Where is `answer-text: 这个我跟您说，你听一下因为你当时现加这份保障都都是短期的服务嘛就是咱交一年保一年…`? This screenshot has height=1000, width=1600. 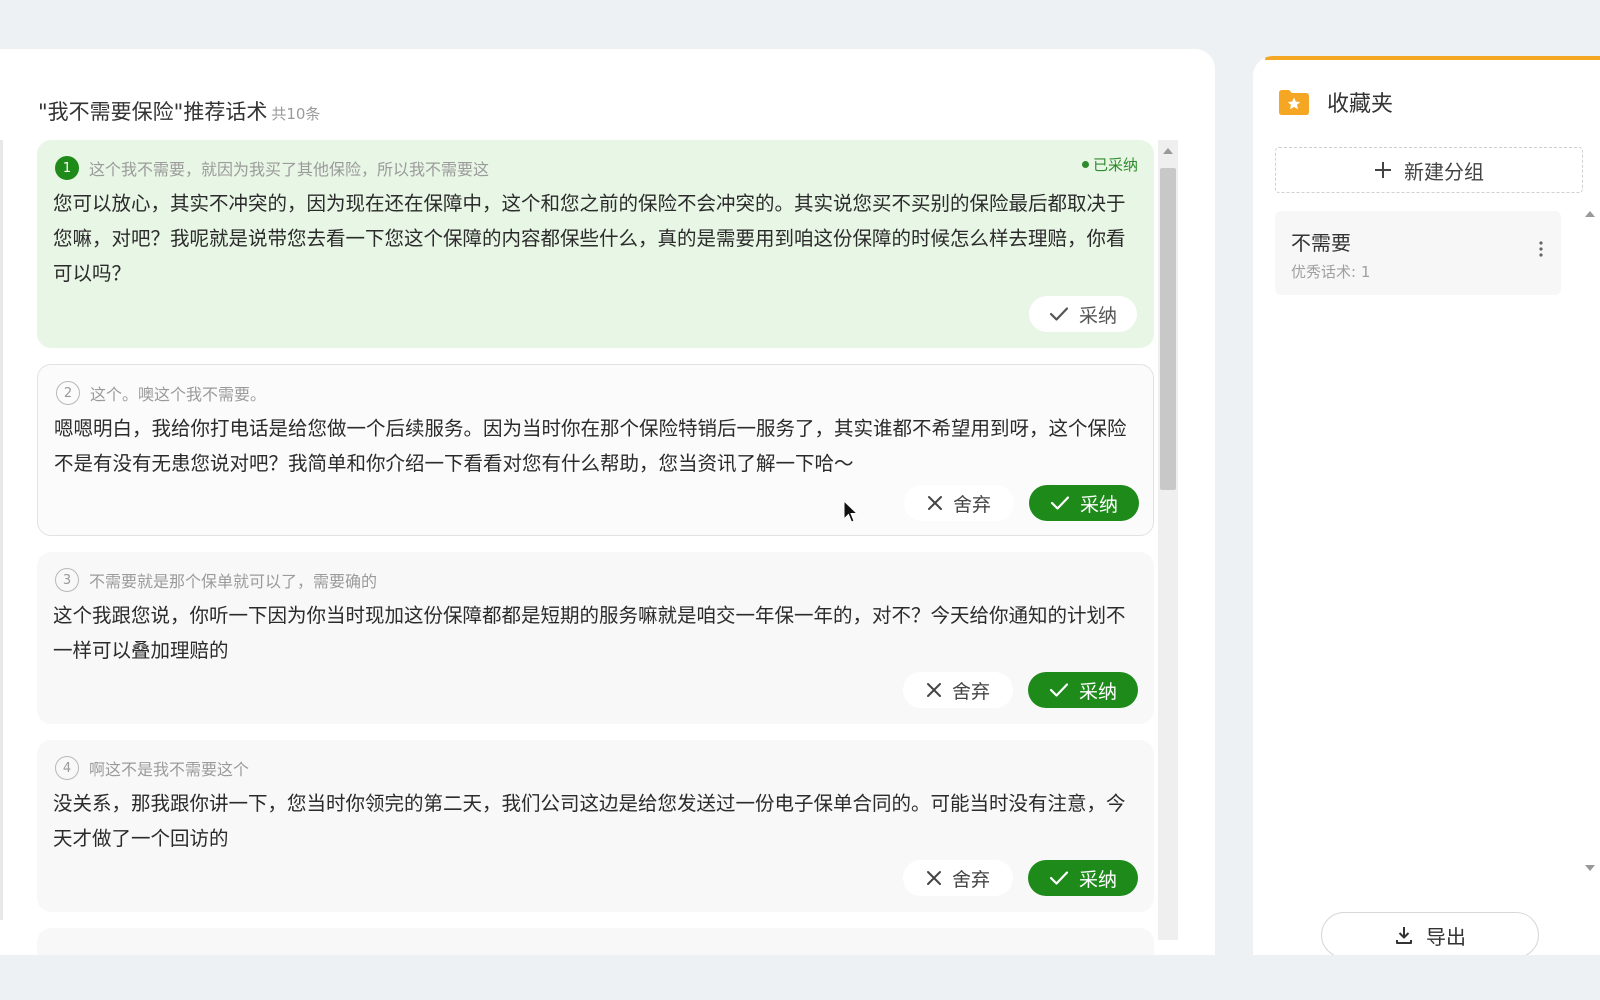 answer-text: 这个我跟您说，你听一下因为你当时现加这份保障都都是短期的服务嘛就是咱交一年保一年… is located at coordinates (589, 633).